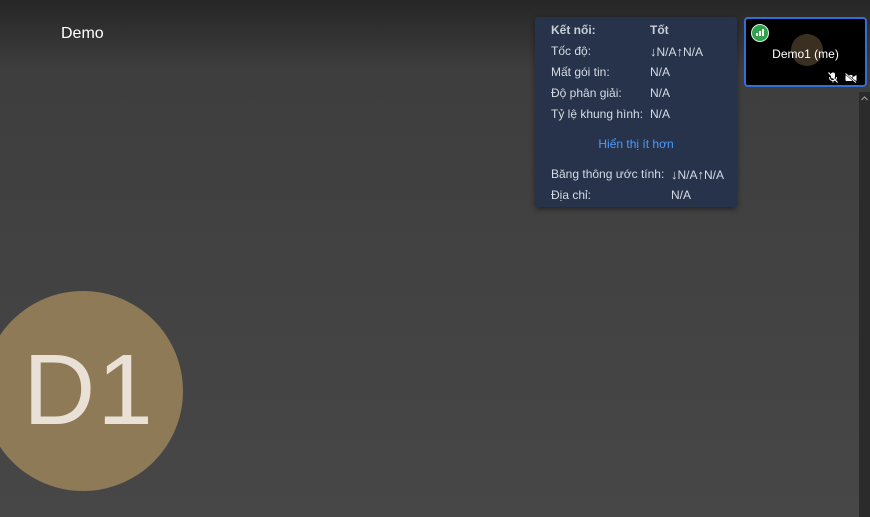 This screenshot has height=517, width=870. I want to click on show-less-link: Hiển thị ít hơn, so click(636, 144).